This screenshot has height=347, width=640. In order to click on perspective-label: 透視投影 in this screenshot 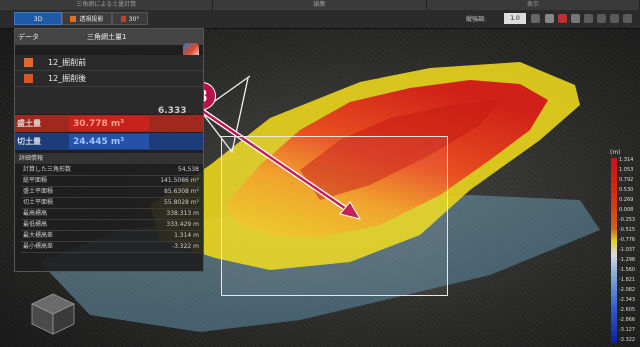, I will do `click(91, 19)`.